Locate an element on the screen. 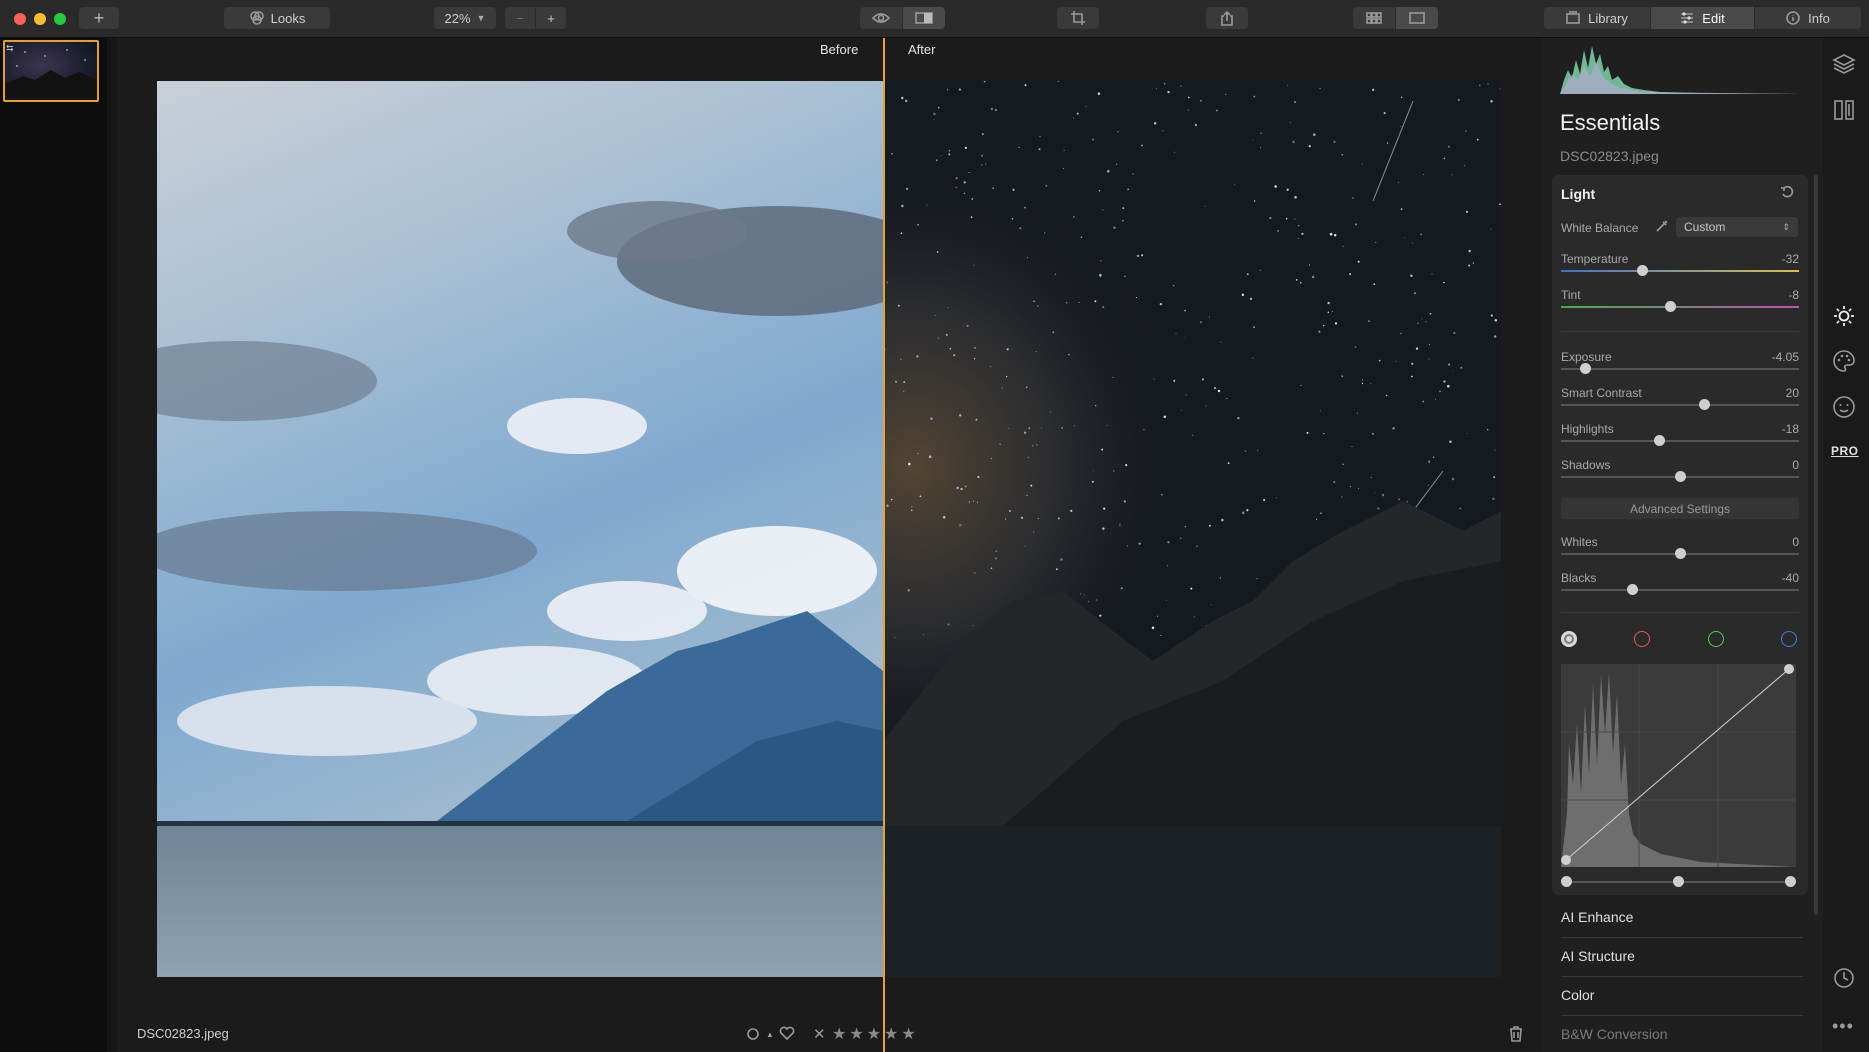 The height and width of the screenshot is (1052, 1869). tab-library: Library is located at coordinates (1597, 18).